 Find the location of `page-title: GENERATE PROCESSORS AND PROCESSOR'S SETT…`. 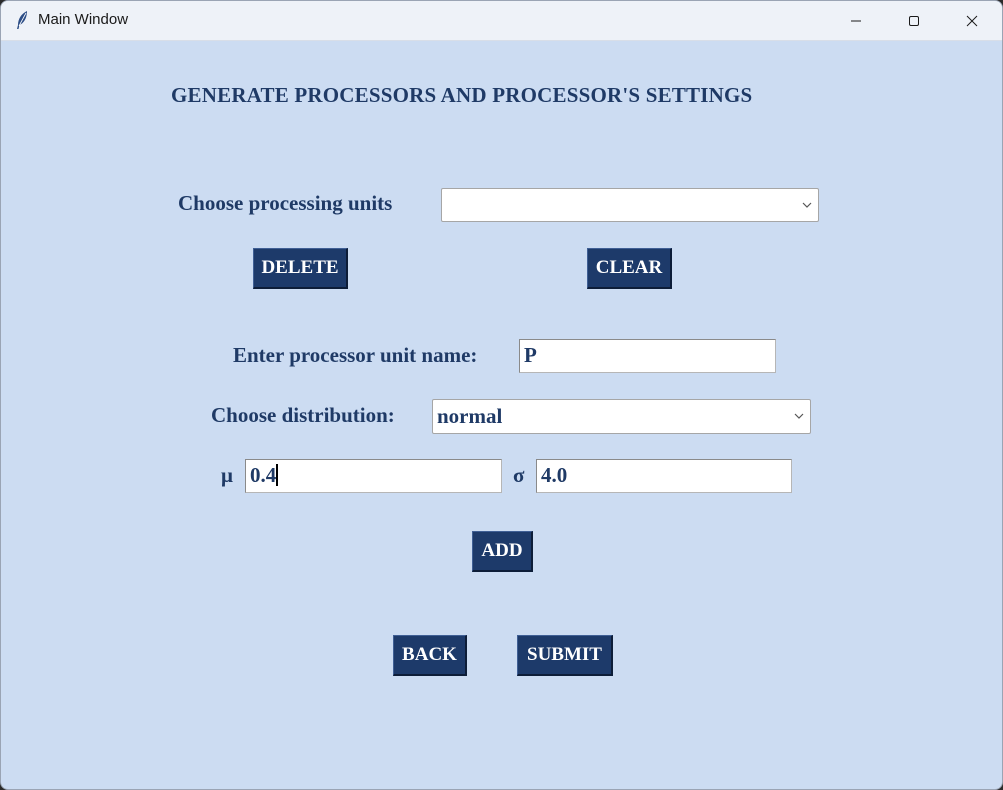

page-title: GENERATE PROCESSORS AND PROCESSOR'S SETT… is located at coordinates (462, 95).